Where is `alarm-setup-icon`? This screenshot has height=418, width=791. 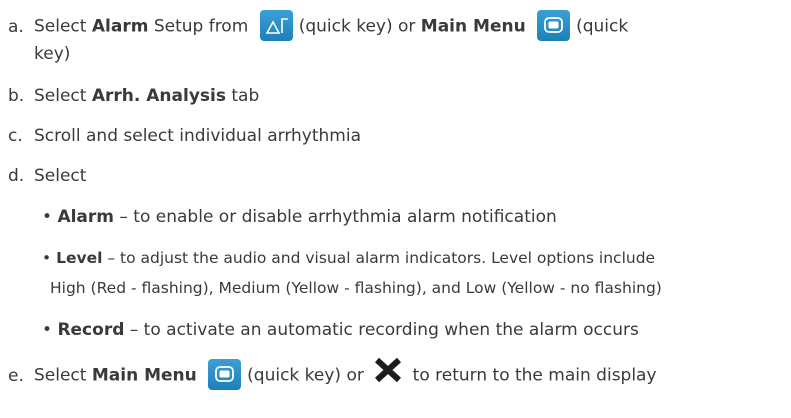 alarm-setup-icon is located at coordinates (276, 25).